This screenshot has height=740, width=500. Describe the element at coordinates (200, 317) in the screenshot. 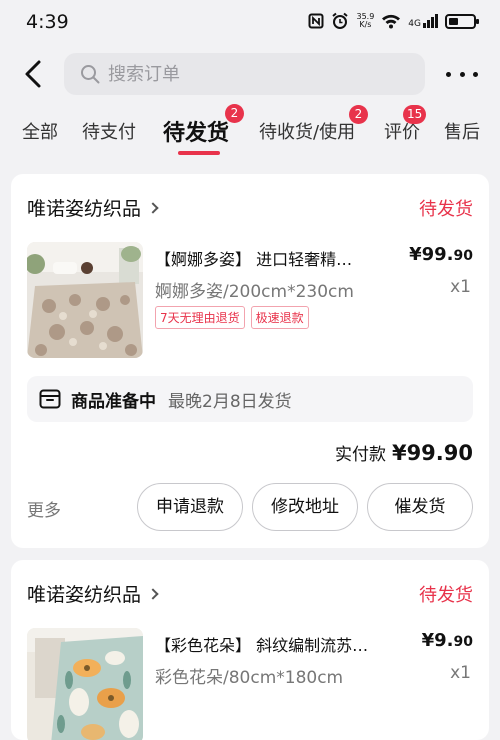

I see `tag-return: 7天无理由退货` at that location.